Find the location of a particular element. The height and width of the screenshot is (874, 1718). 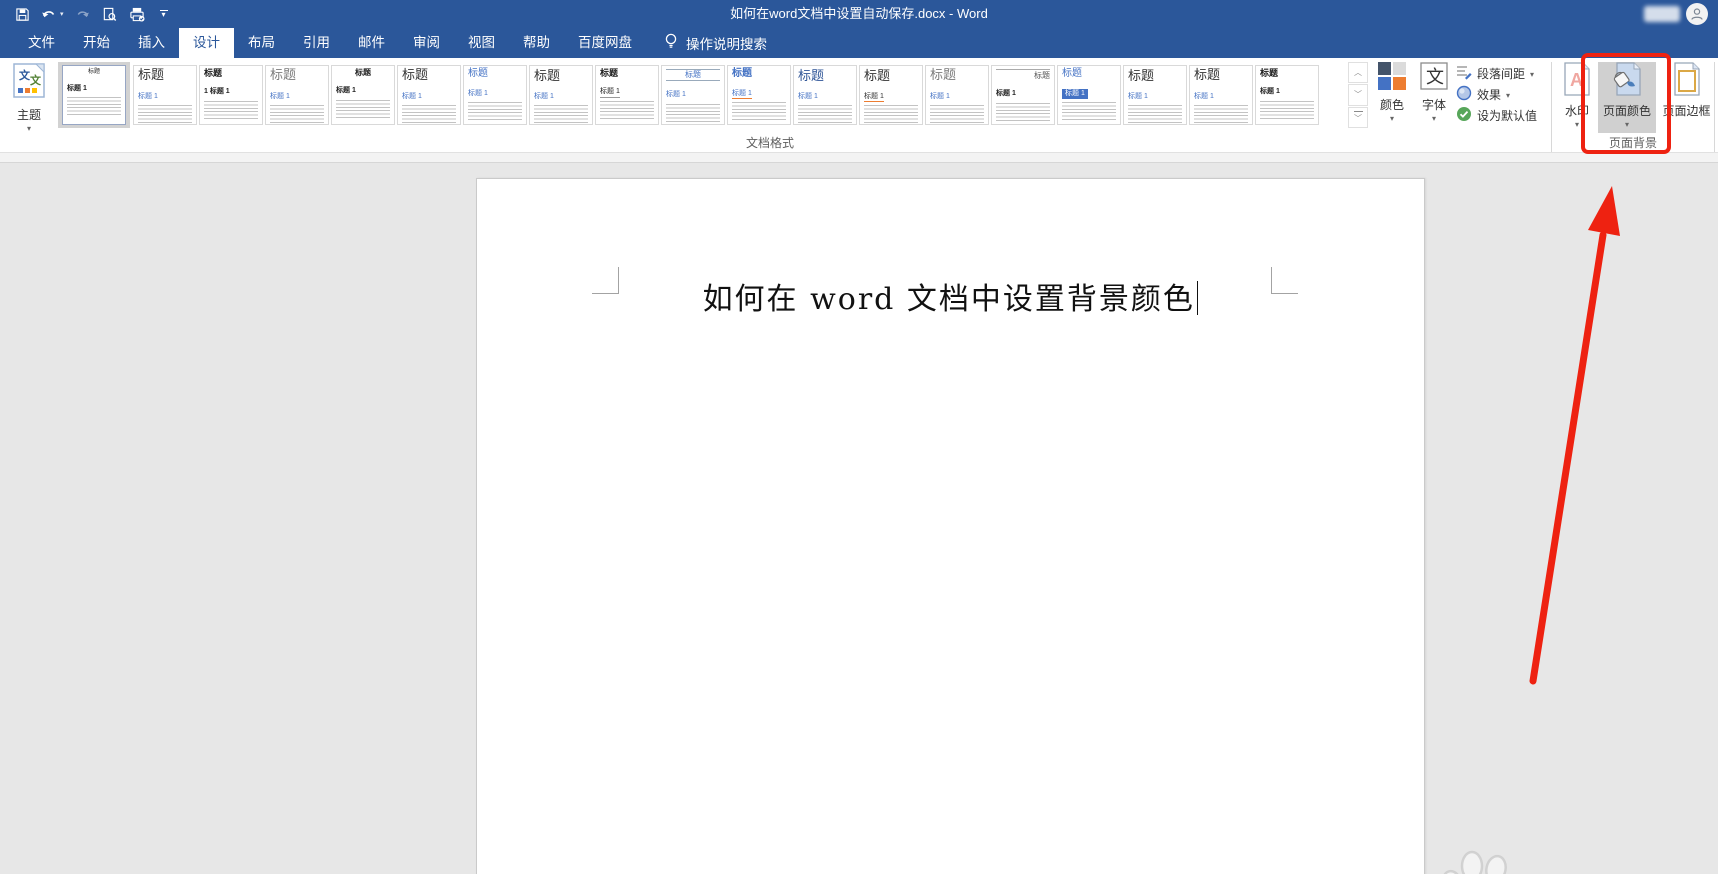

tab-references: 引用 is located at coordinates (316, 43).